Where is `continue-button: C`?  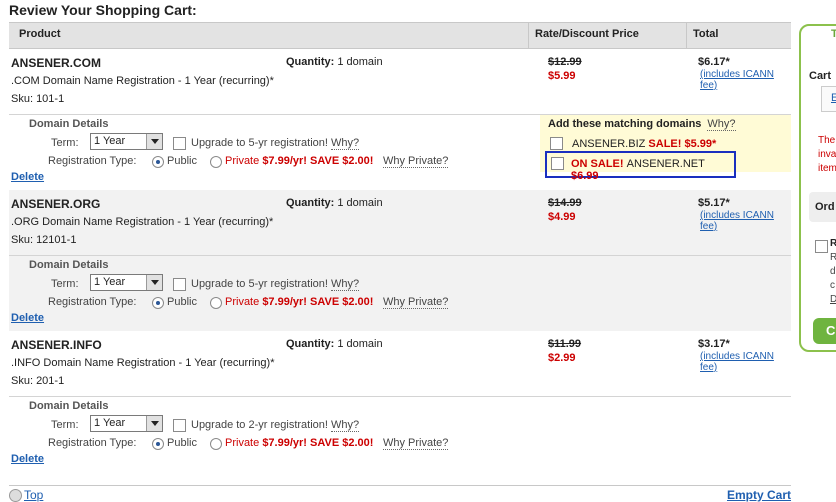 continue-button: C is located at coordinates (824, 331).